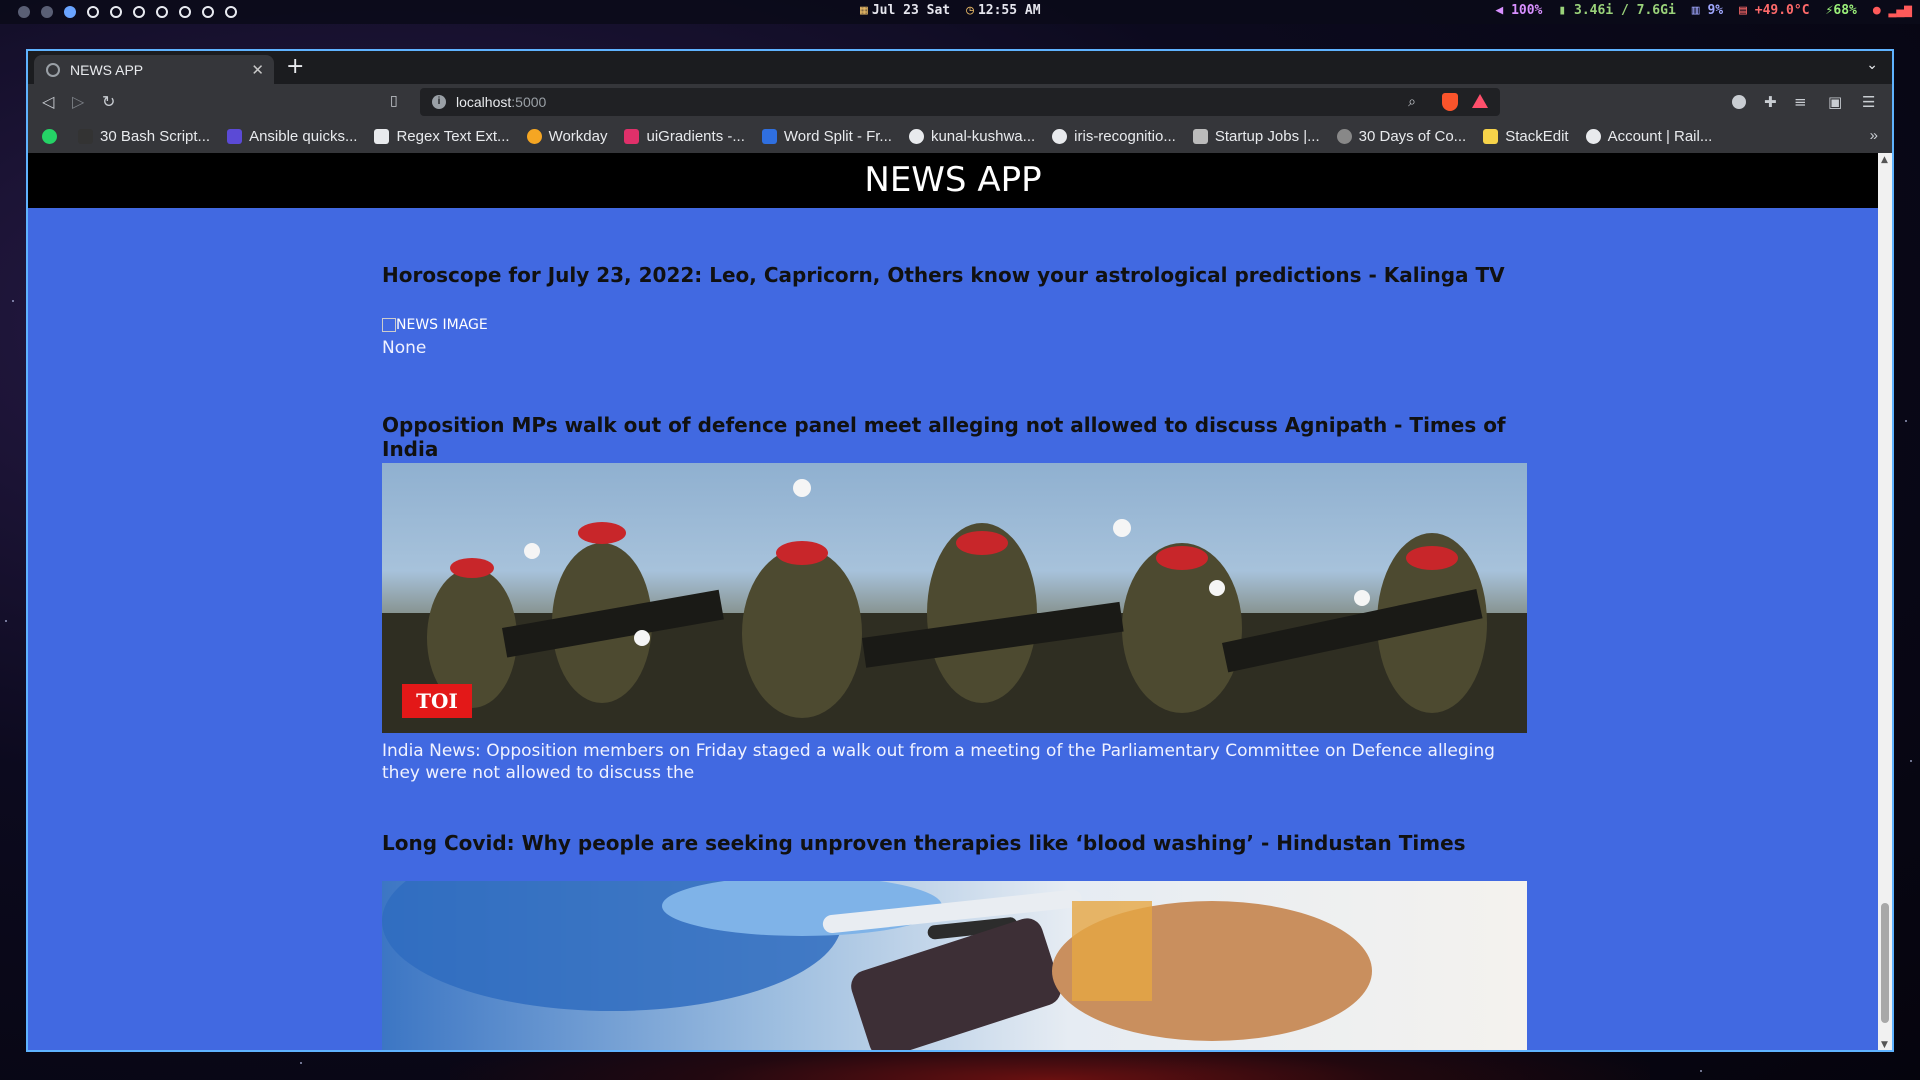 The height and width of the screenshot is (1080, 1920). I want to click on toi-badge: TOI, so click(437, 701).